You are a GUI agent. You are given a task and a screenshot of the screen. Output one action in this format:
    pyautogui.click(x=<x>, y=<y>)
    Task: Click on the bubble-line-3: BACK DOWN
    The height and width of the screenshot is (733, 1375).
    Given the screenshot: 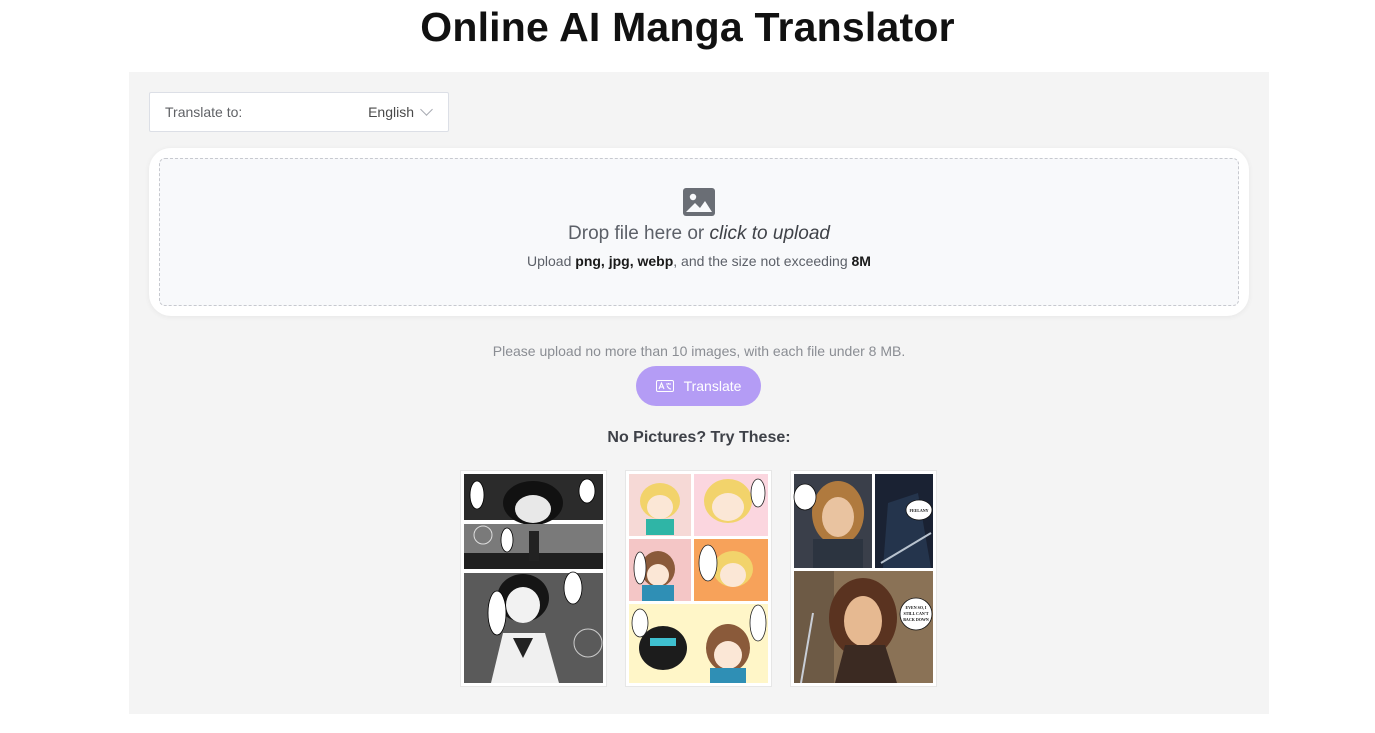 What is the action you would take?
    pyautogui.click(x=916, y=619)
    